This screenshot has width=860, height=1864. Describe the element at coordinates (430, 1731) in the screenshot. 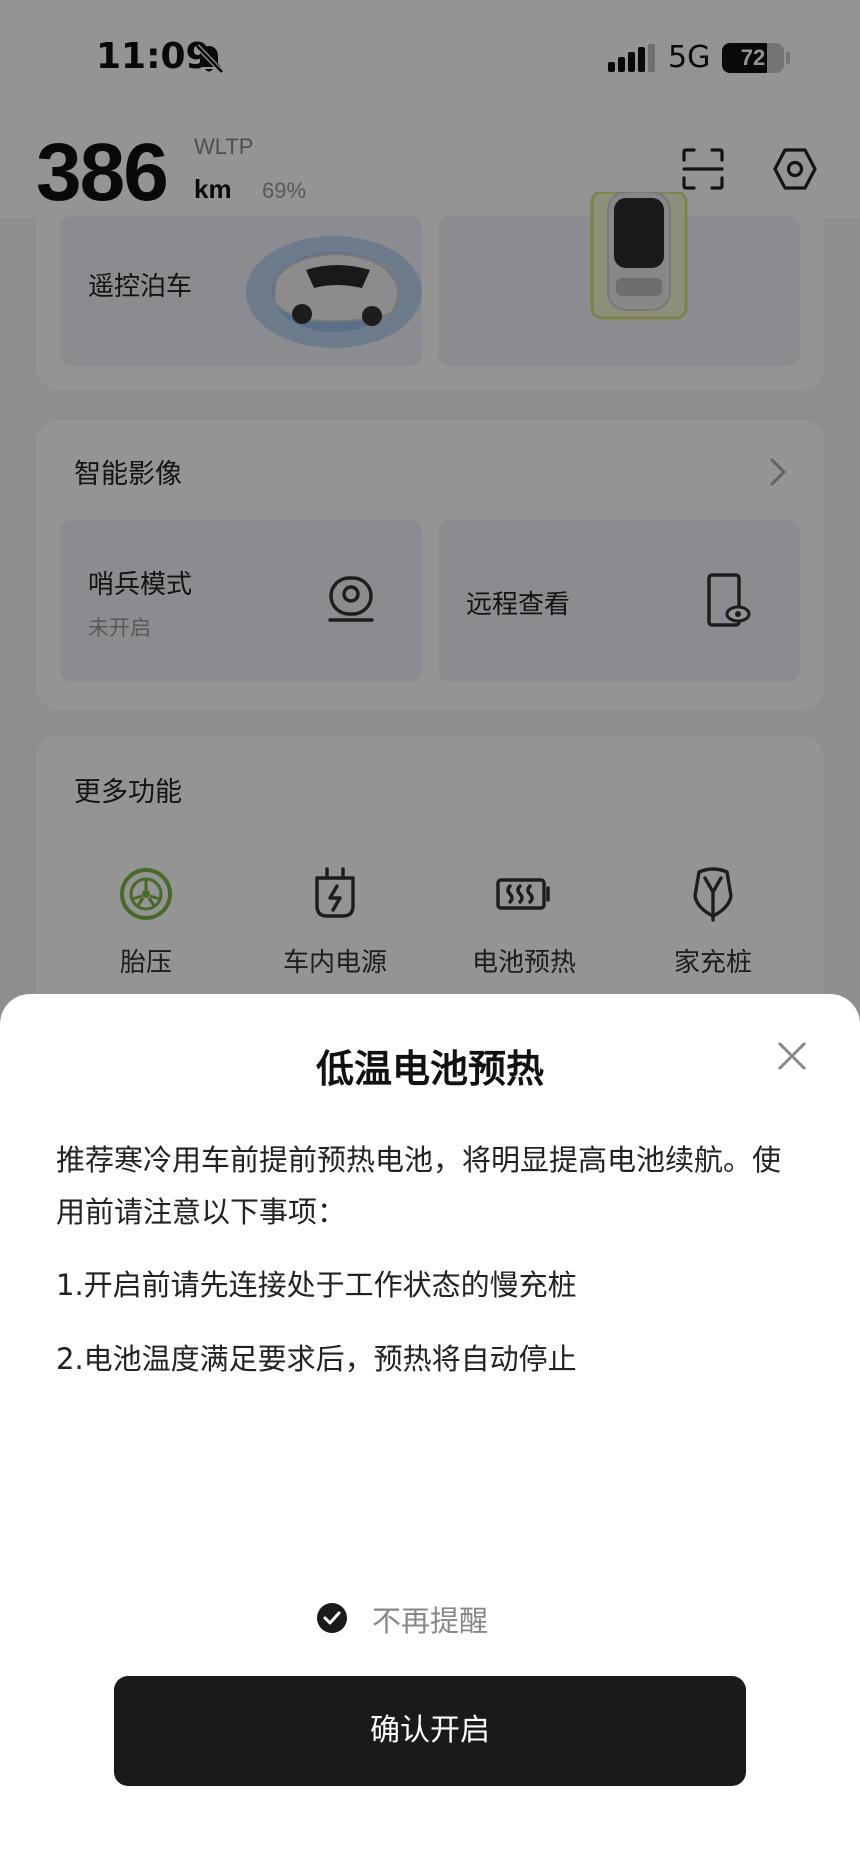

I see `confirm-enable-button: 确认开启` at that location.